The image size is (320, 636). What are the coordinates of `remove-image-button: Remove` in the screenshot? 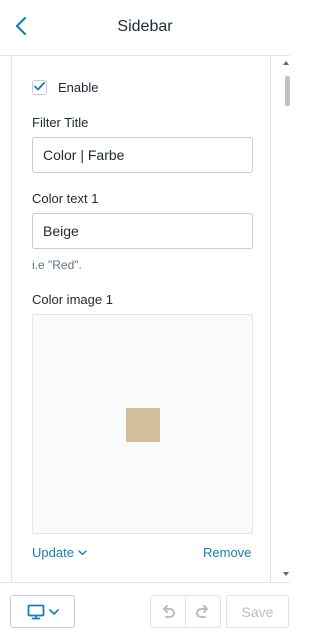 It's located at (227, 552).